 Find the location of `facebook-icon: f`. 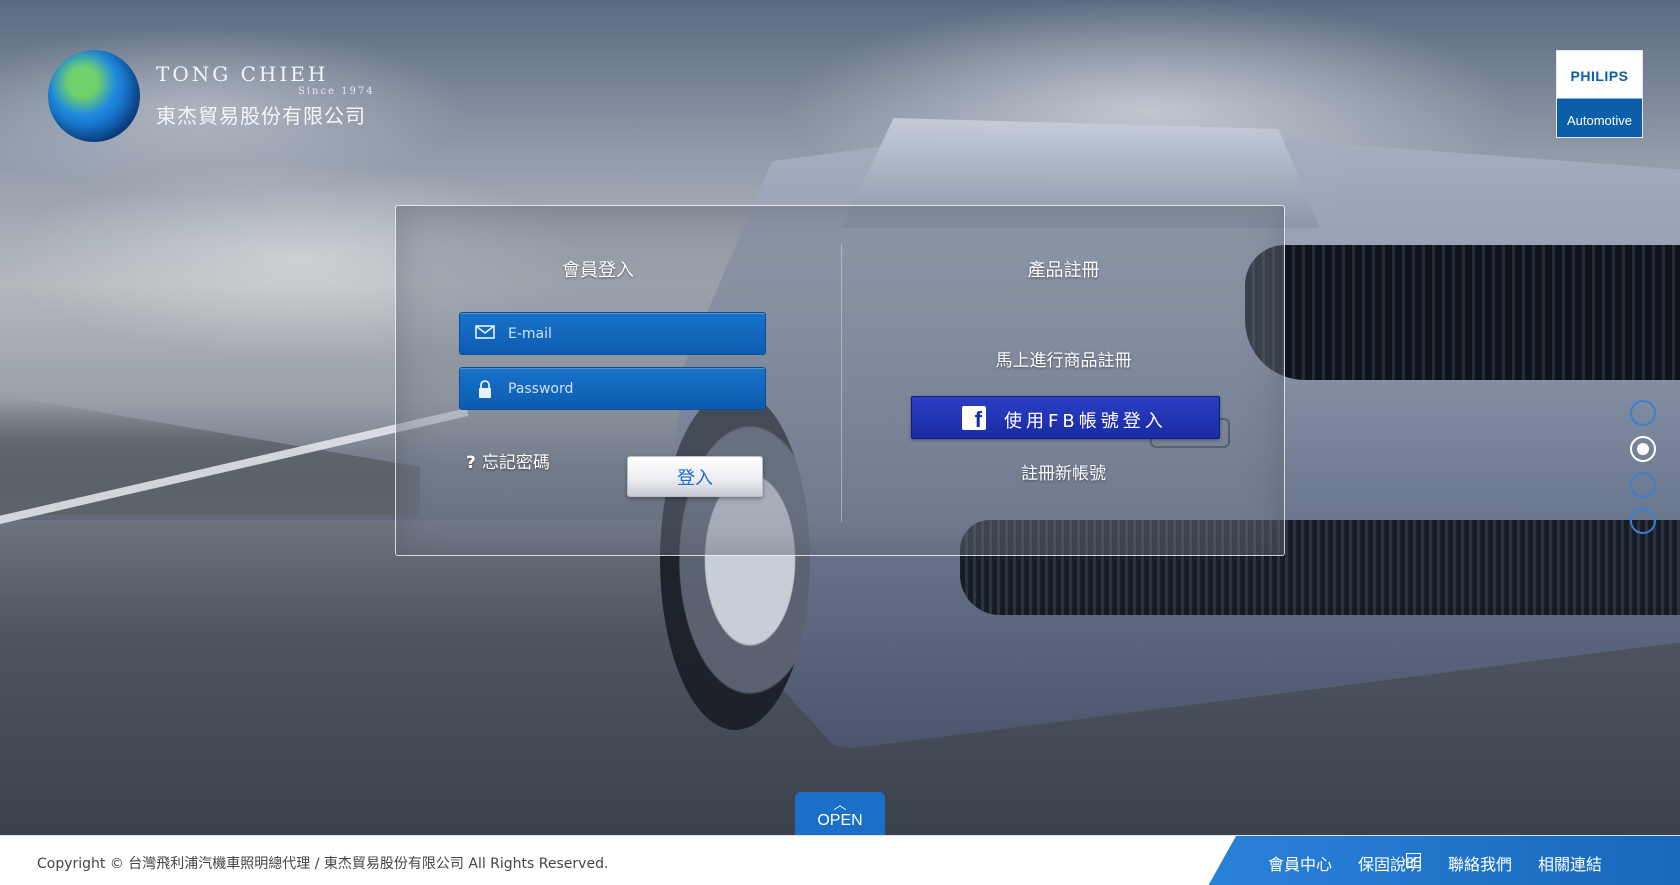

facebook-icon: f is located at coordinates (974, 418).